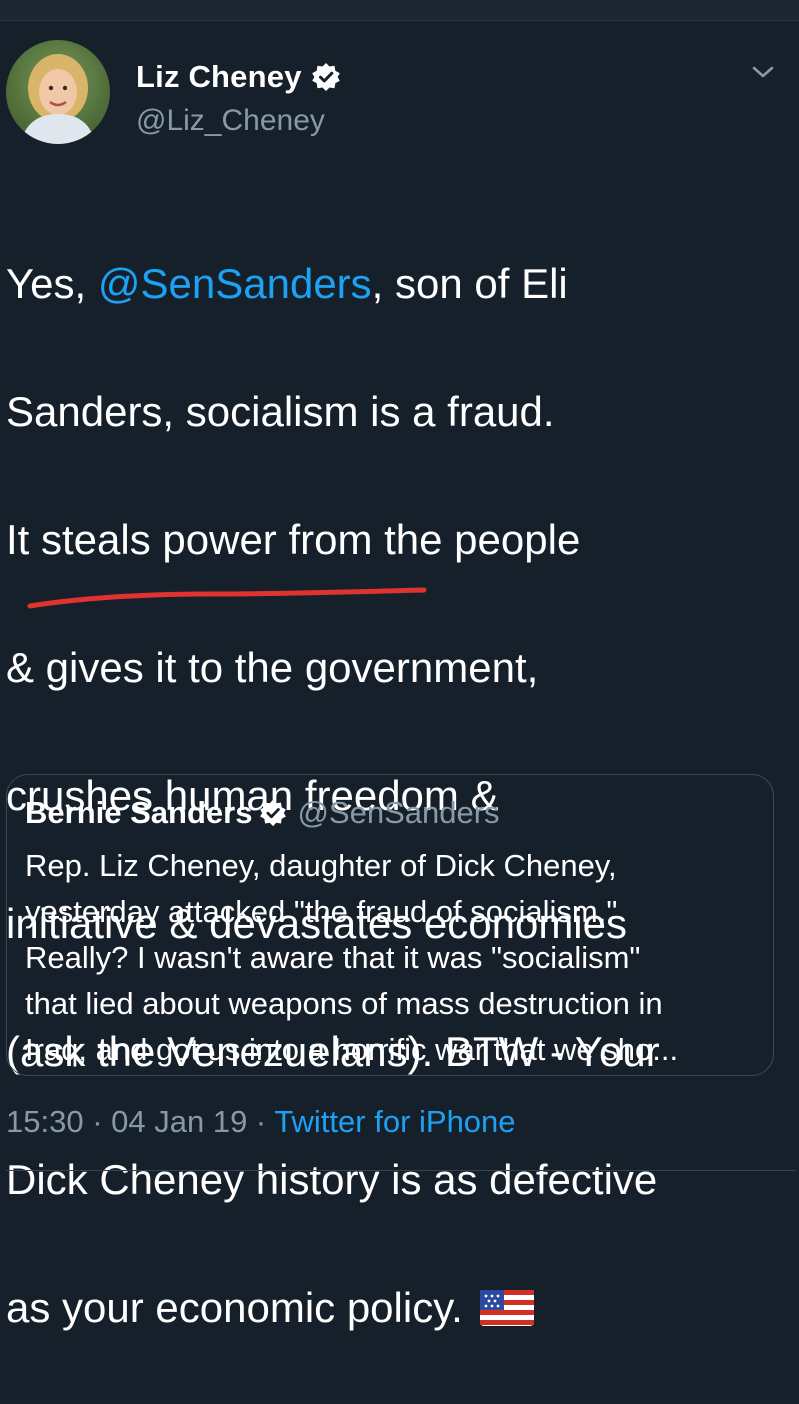 The width and height of the screenshot is (799, 1404). What do you see at coordinates (507, 1304) in the screenshot?
I see `us-flag-icon` at bounding box center [507, 1304].